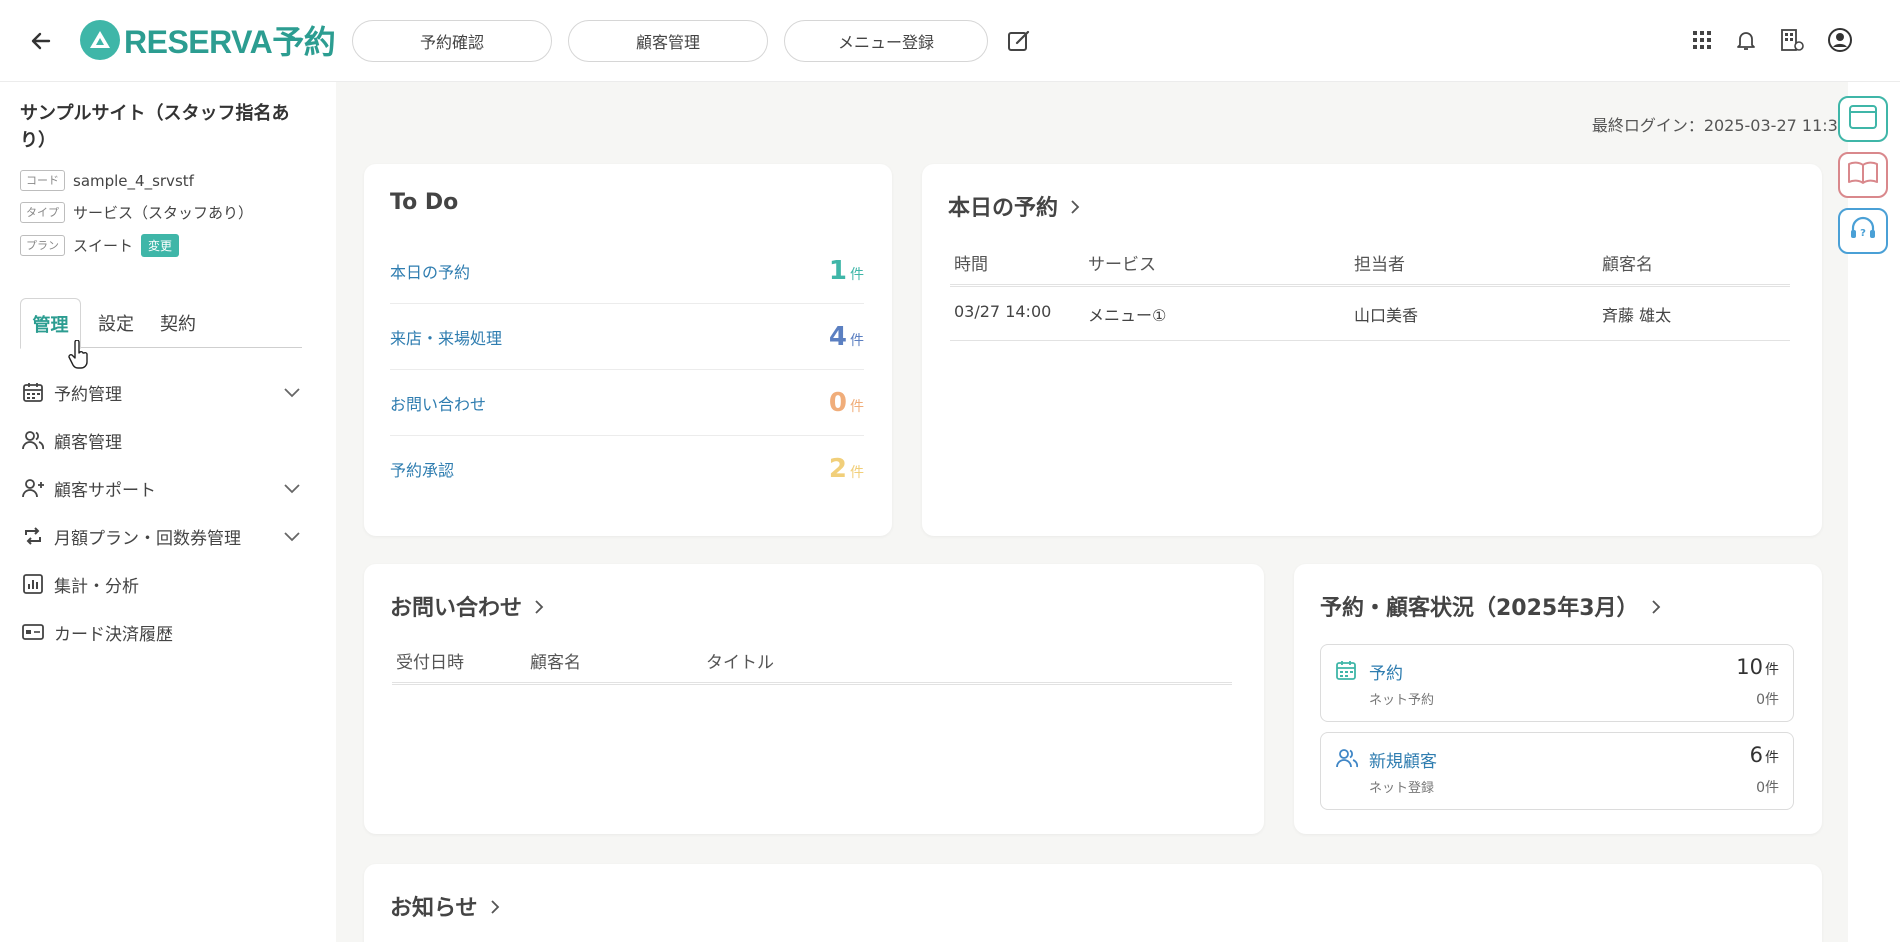 The height and width of the screenshot is (942, 1900). What do you see at coordinates (886, 41) in the screenshot?
I see `nav-menu-registration-button: メニュー登録` at bounding box center [886, 41].